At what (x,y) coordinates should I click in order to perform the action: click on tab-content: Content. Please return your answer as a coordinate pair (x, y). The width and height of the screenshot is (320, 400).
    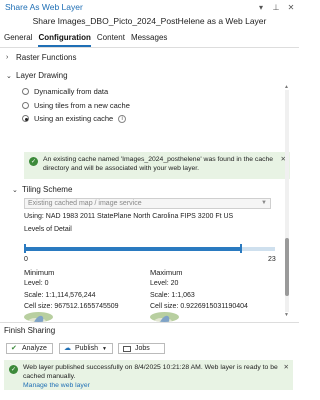
    Looking at the image, I should click on (111, 40).